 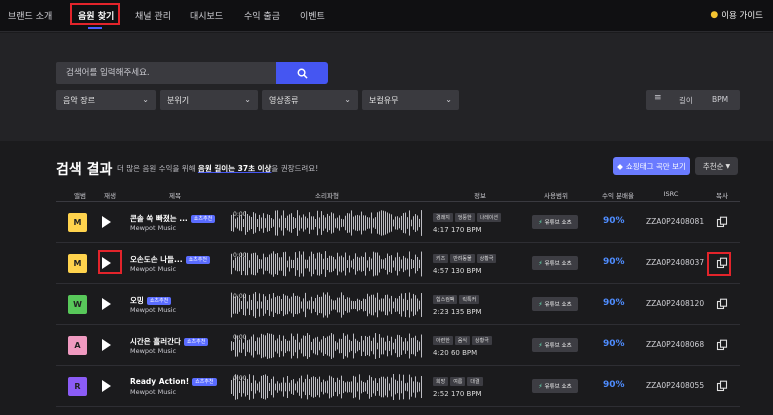 I want to click on active-tab-indicator, so click(x=95, y=28).